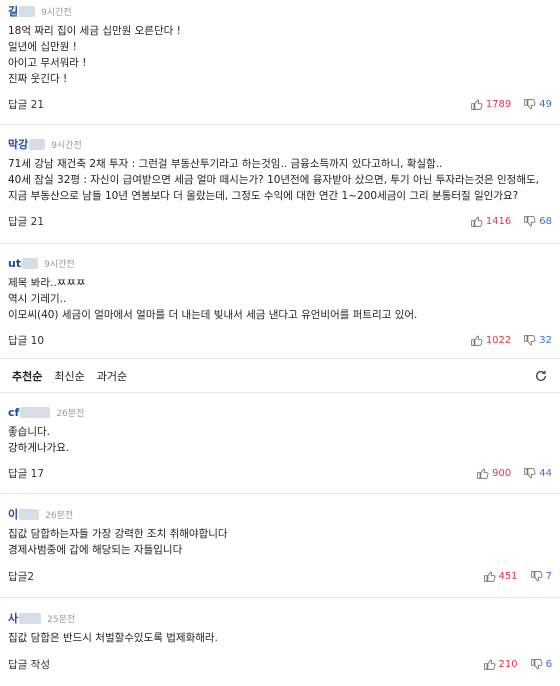 This screenshot has width=560, height=686. What do you see at coordinates (280, 664) in the screenshot?
I see `comment-actions: 답글 작성 210 6` at bounding box center [280, 664].